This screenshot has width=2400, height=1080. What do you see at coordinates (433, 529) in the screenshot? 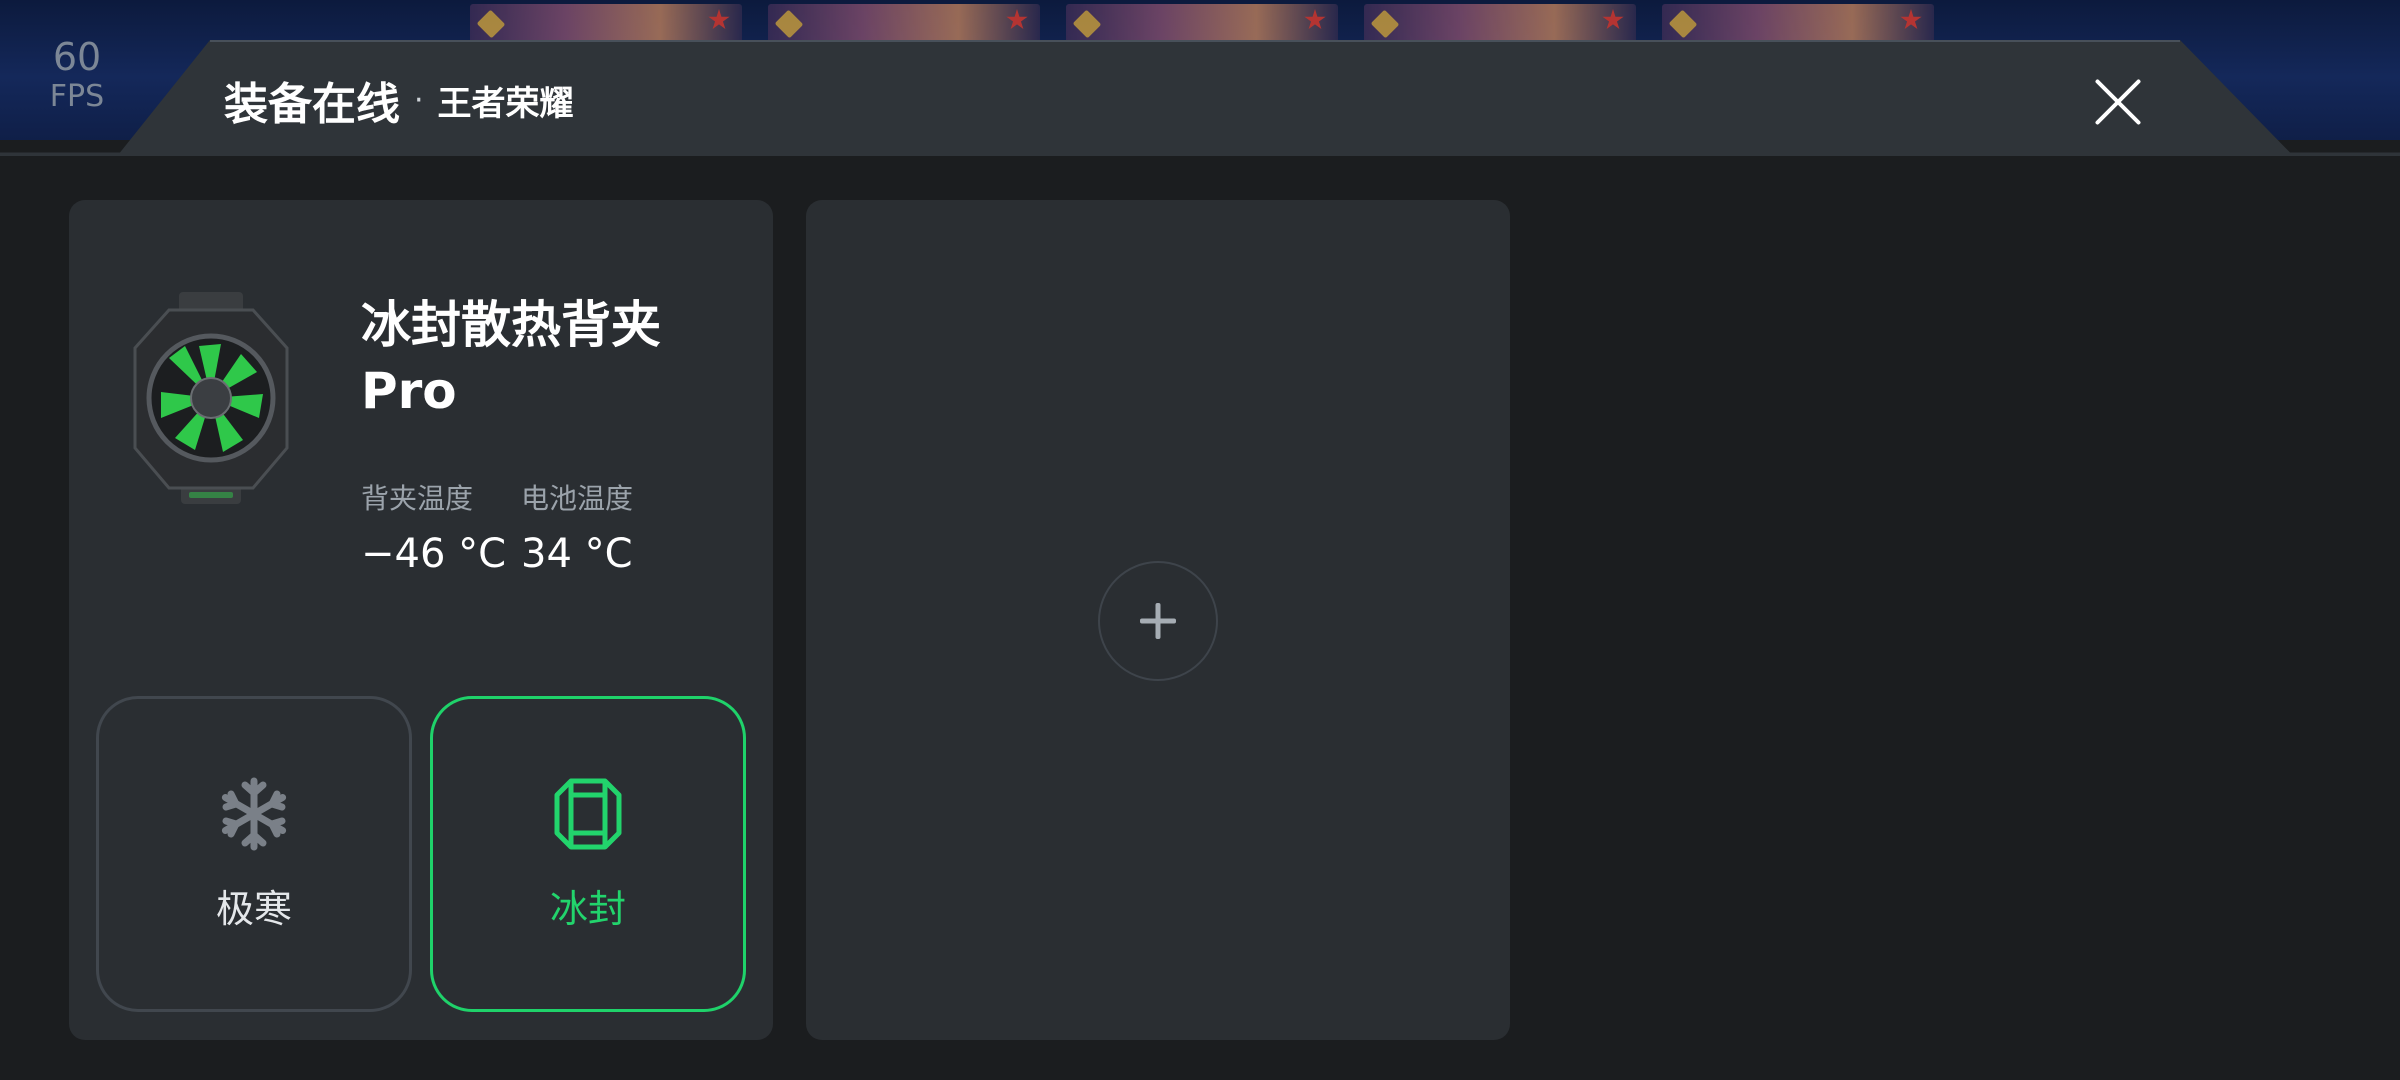
I see `clip-temperature: 背夹温度 −46 °C` at bounding box center [433, 529].